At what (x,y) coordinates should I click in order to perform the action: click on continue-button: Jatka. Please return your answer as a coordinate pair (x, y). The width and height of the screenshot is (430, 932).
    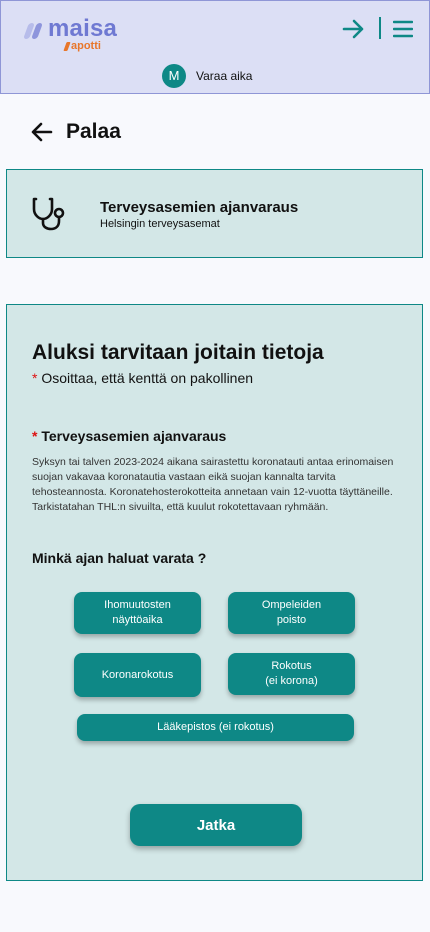
    Looking at the image, I should click on (216, 825).